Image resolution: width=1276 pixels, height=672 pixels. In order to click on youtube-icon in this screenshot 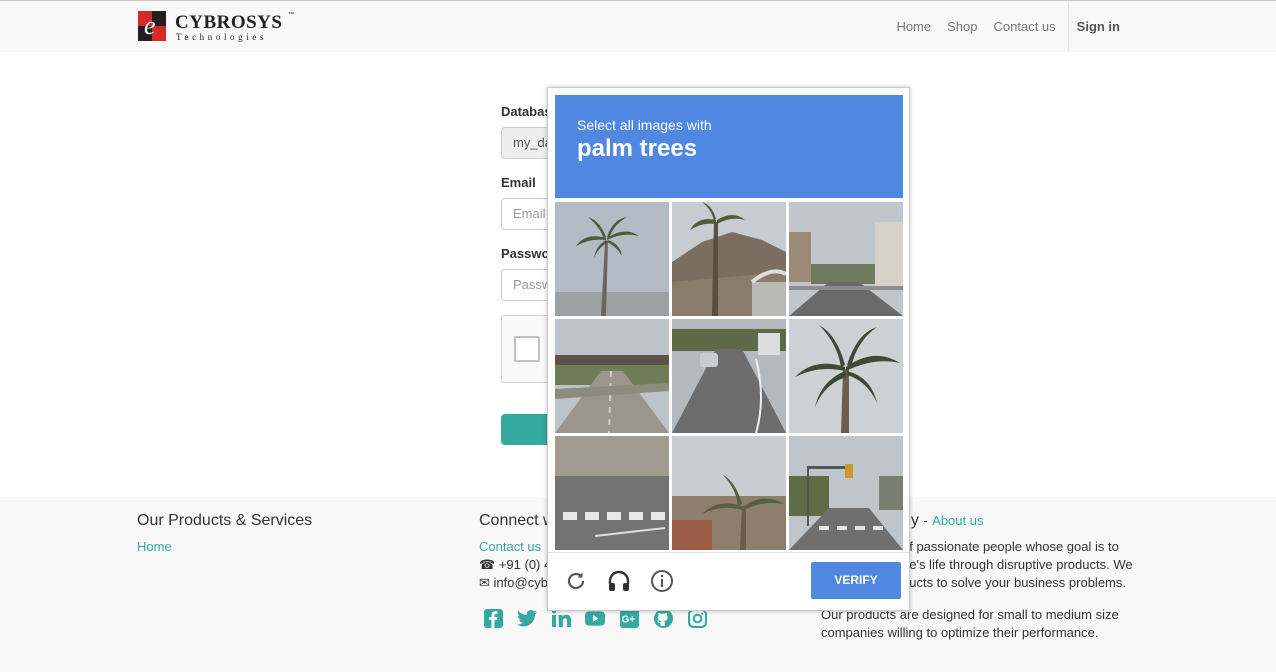, I will do `click(595, 618)`.